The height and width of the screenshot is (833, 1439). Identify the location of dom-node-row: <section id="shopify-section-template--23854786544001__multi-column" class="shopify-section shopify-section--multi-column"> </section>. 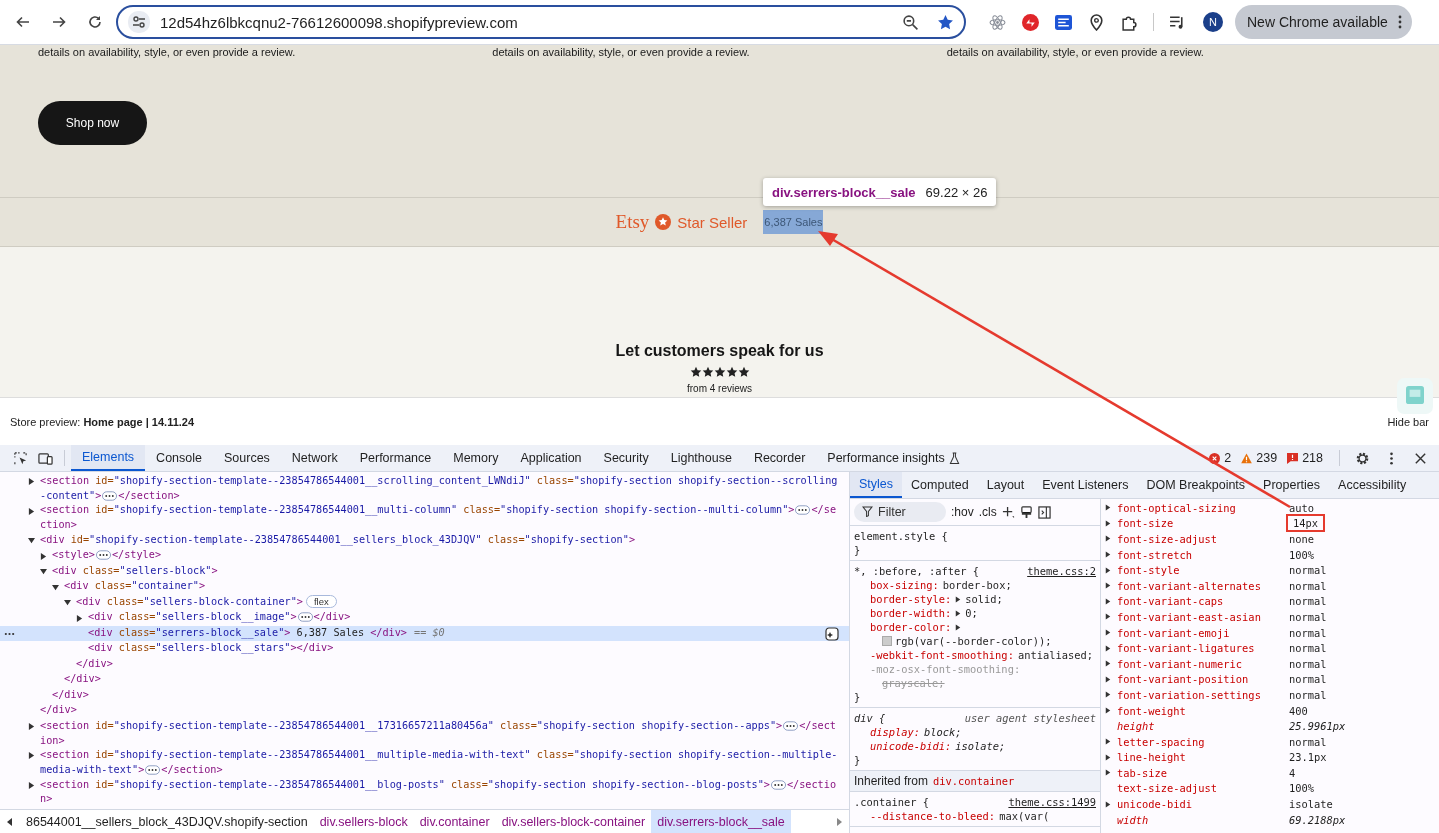
(424, 518).